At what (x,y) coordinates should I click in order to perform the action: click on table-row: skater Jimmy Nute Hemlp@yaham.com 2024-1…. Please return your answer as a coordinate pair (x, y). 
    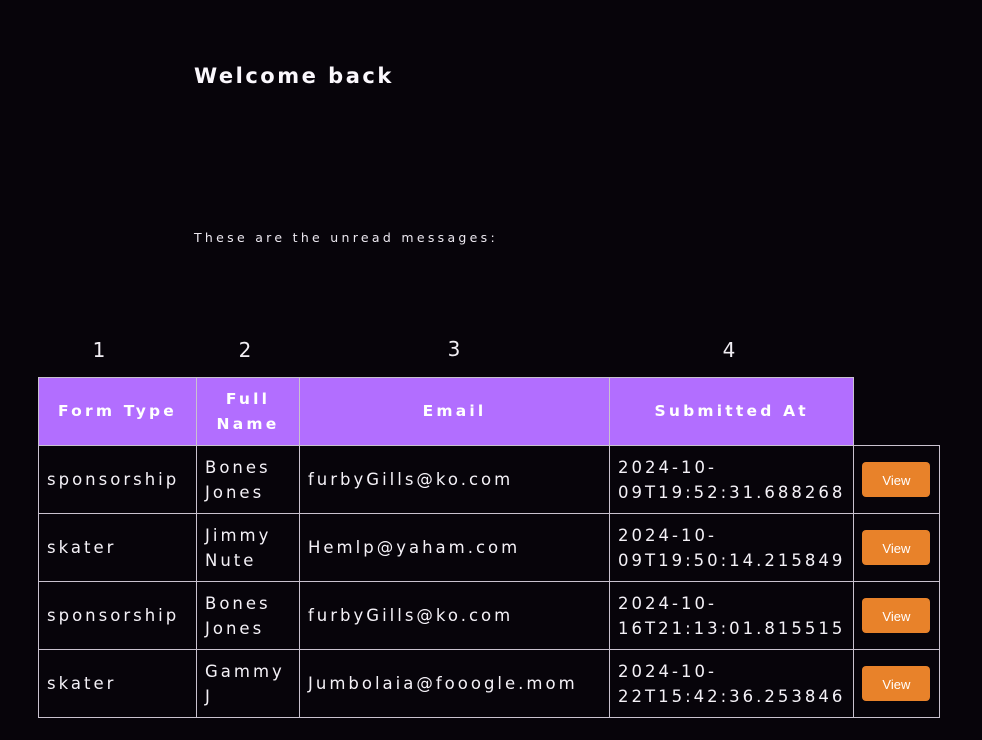
    Looking at the image, I should click on (489, 547).